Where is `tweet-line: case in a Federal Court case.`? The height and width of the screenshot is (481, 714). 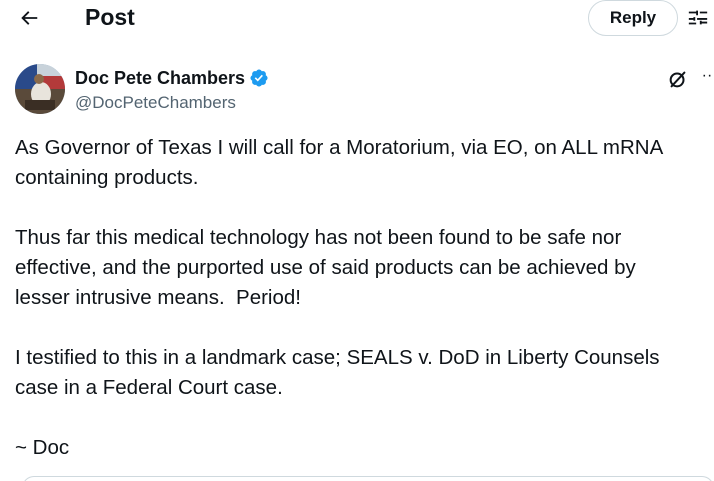
tweet-line: case in a Federal Court case. is located at coordinates (149, 387).